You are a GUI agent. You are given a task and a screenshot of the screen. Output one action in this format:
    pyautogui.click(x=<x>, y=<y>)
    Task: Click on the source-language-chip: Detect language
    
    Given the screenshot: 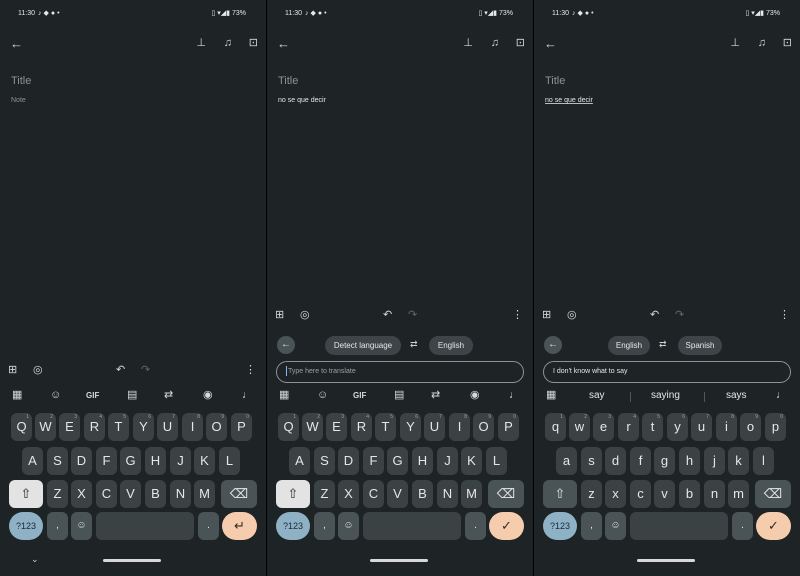 What is the action you would take?
    pyautogui.click(x=363, y=345)
    